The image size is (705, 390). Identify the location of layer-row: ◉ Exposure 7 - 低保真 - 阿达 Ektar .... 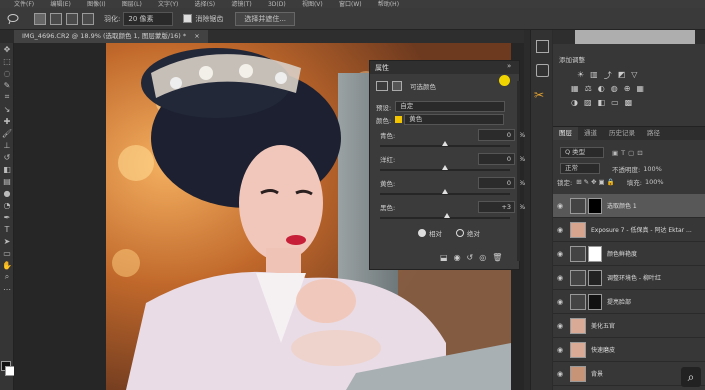
(629, 230).